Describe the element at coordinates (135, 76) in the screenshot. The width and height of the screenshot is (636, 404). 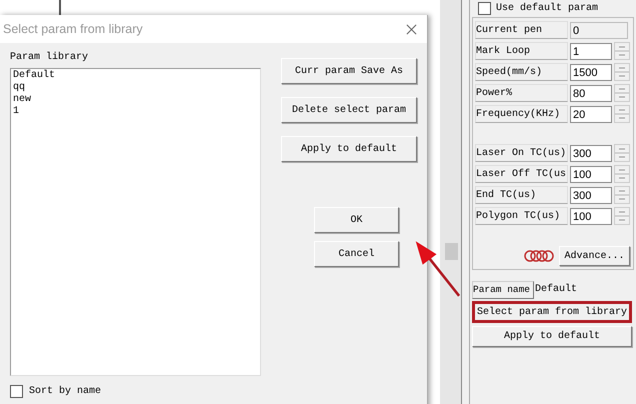
I see `list-item: Default` at that location.